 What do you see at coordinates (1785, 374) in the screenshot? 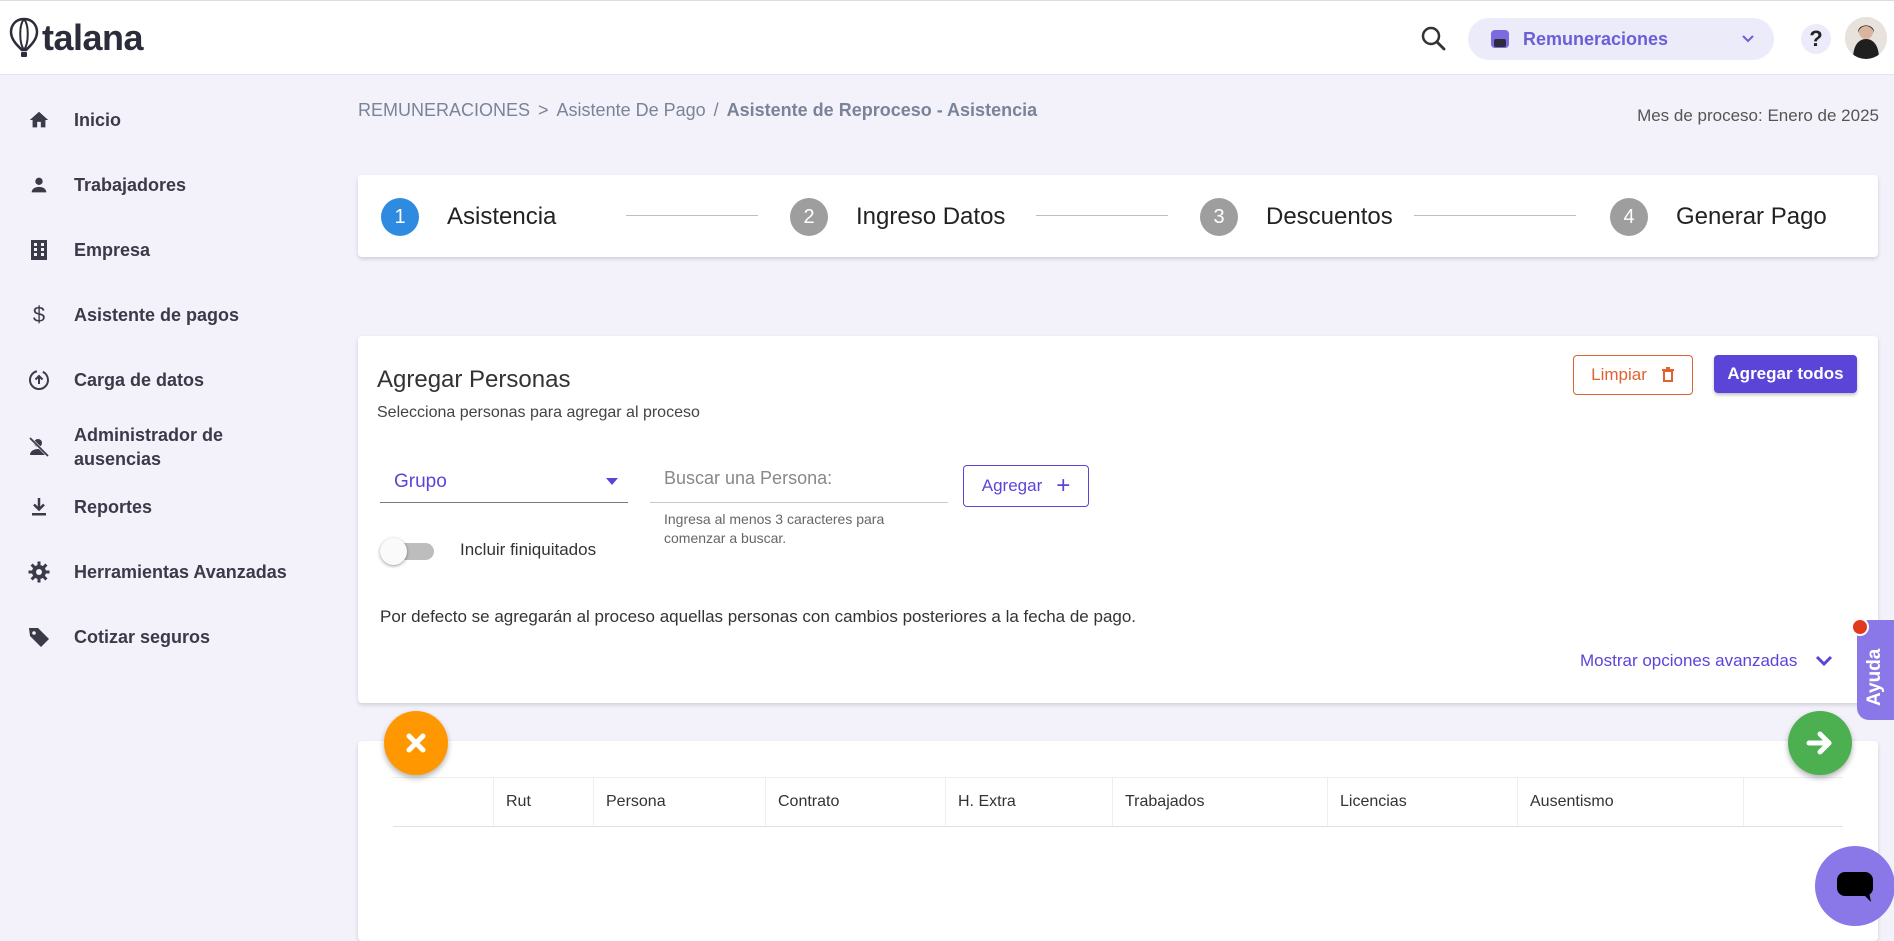
I see `add-all-button: Agregar todos` at bounding box center [1785, 374].